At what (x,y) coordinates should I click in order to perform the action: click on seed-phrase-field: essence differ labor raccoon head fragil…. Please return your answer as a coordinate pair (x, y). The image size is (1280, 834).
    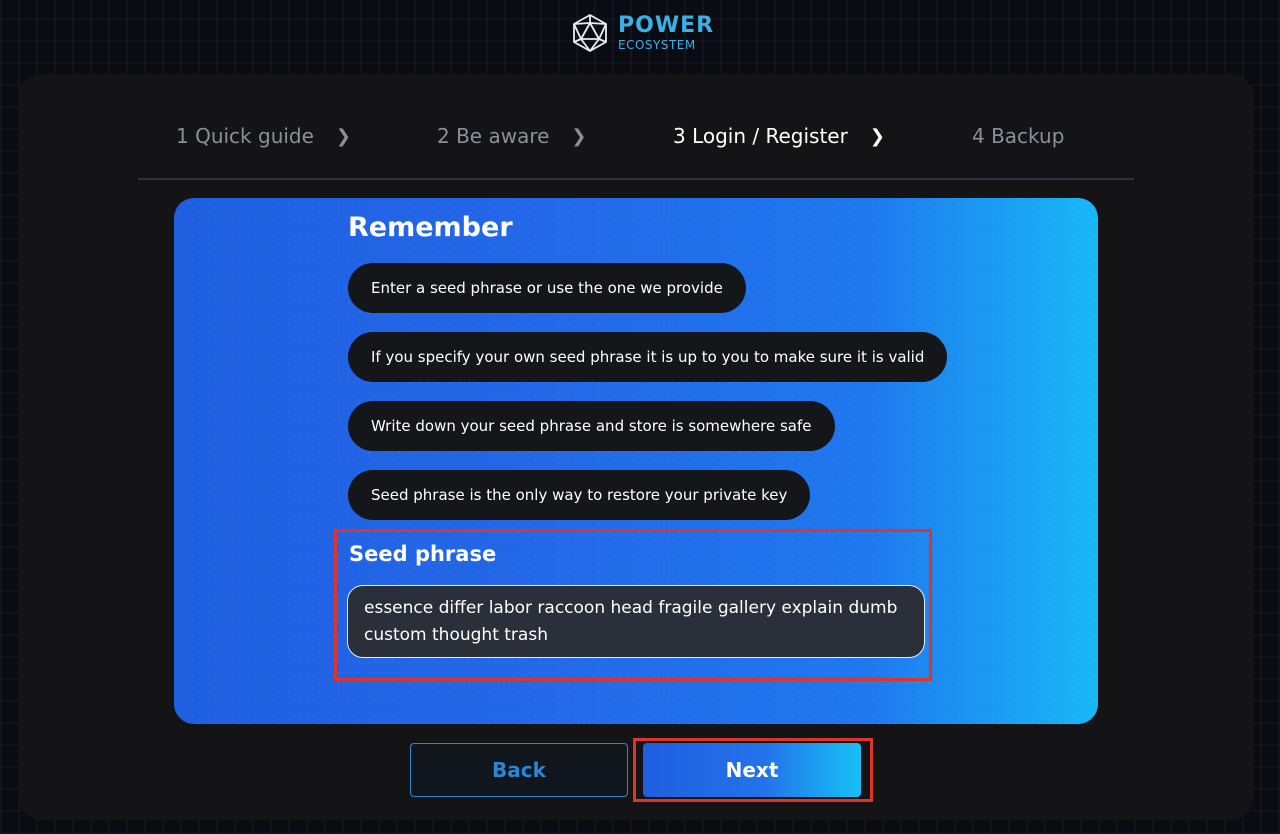
    Looking at the image, I should click on (636, 621).